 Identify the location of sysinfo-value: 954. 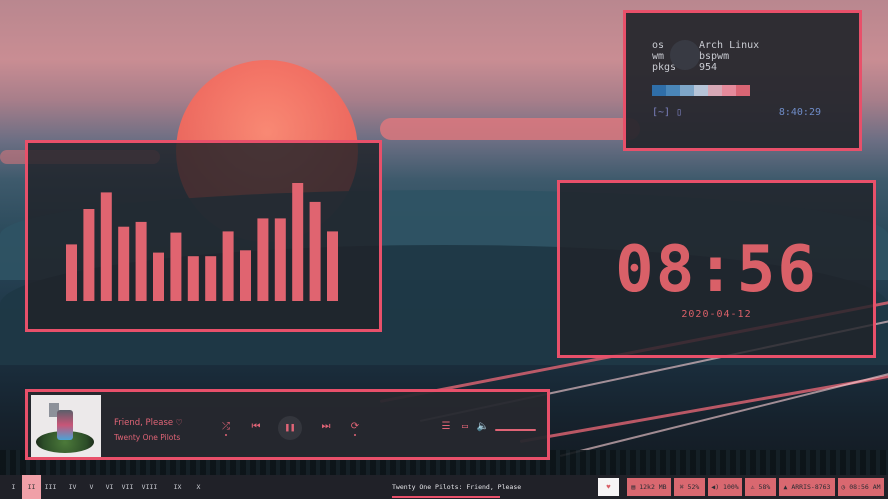
(708, 67).